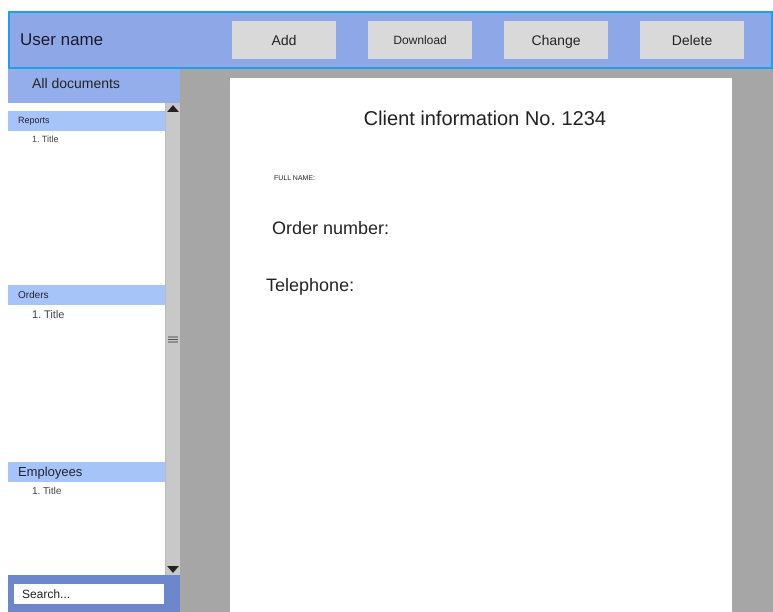  Describe the element at coordinates (692, 40) in the screenshot. I see `toolbar-button: Delete` at that location.